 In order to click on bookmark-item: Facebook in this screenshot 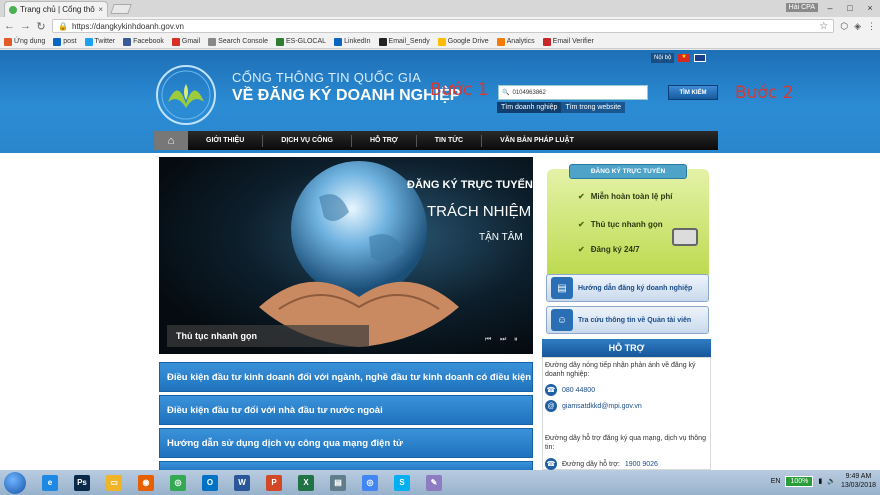, I will do `click(143, 41)`.